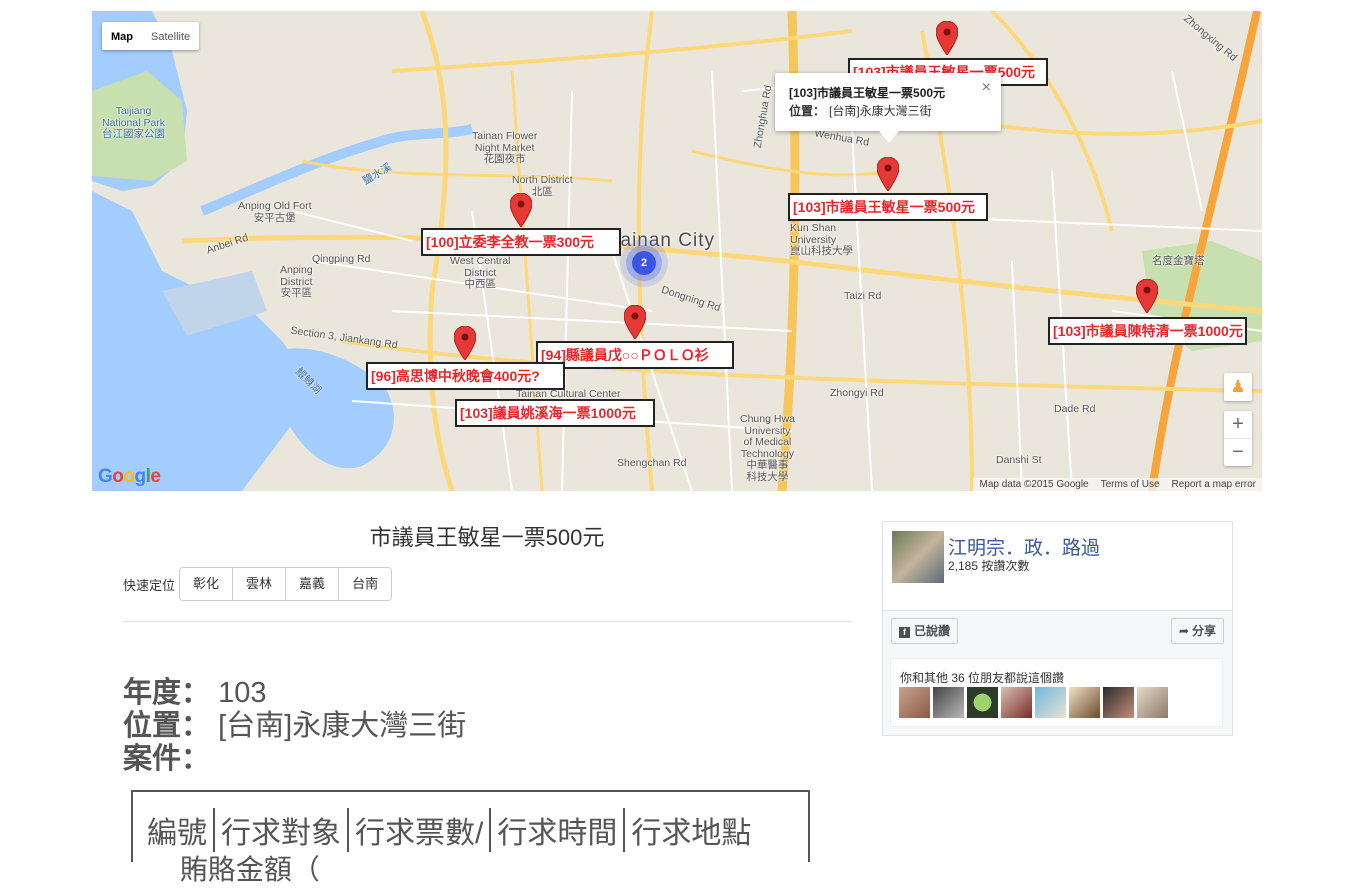 This screenshot has width=1345, height=888. I want to click on table-header: 編號, so click(178, 830).